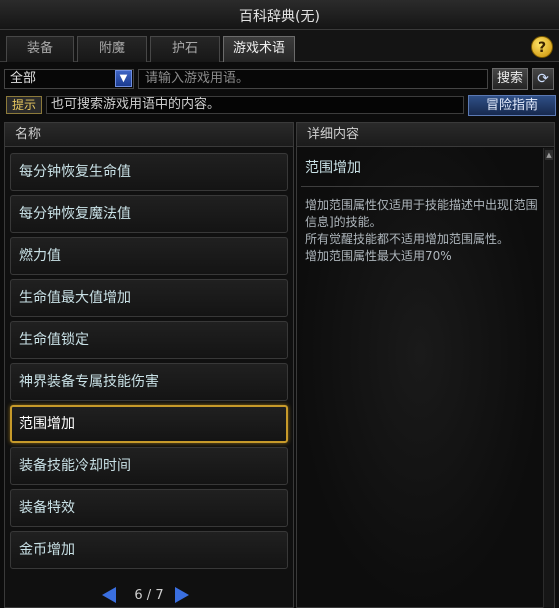 This screenshot has height=608, width=559. I want to click on tab-bar: 装备 附魔 护石 游戏术语, so click(279, 46).